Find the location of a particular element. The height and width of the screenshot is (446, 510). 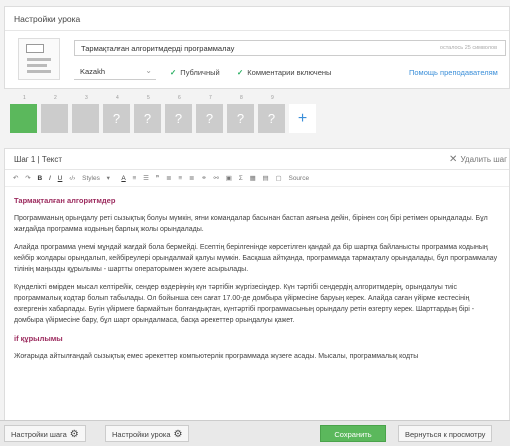

language-value: Kazakh is located at coordinates (93, 71).